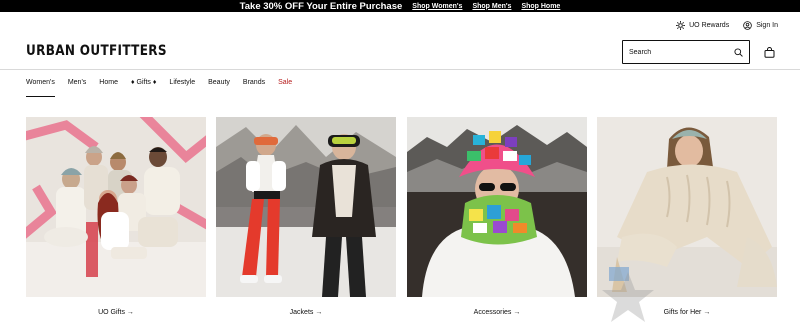 This screenshot has width=800, height=333. Describe the element at coordinates (767, 25) in the screenshot. I see `sign-in-label: Sign In` at that location.